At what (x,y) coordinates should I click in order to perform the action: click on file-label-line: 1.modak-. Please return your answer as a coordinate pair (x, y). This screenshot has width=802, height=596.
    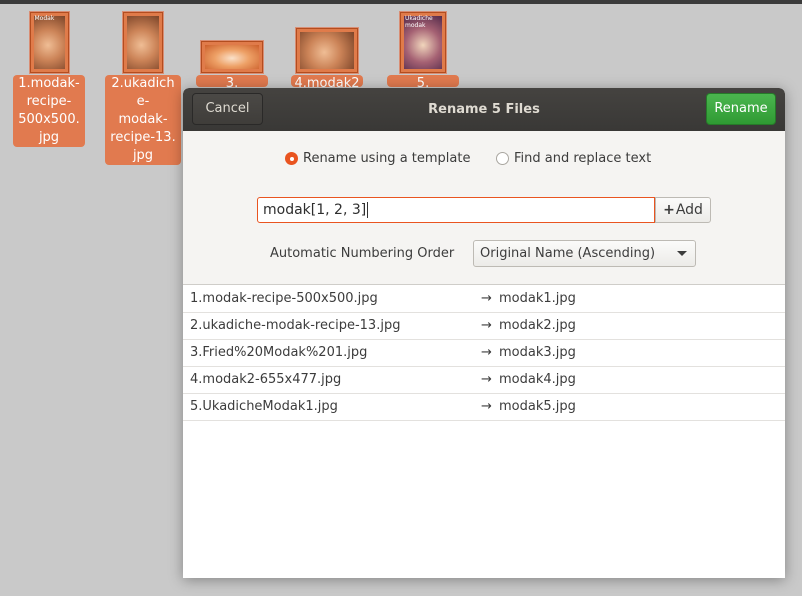
    Looking at the image, I should click on (49, 83).